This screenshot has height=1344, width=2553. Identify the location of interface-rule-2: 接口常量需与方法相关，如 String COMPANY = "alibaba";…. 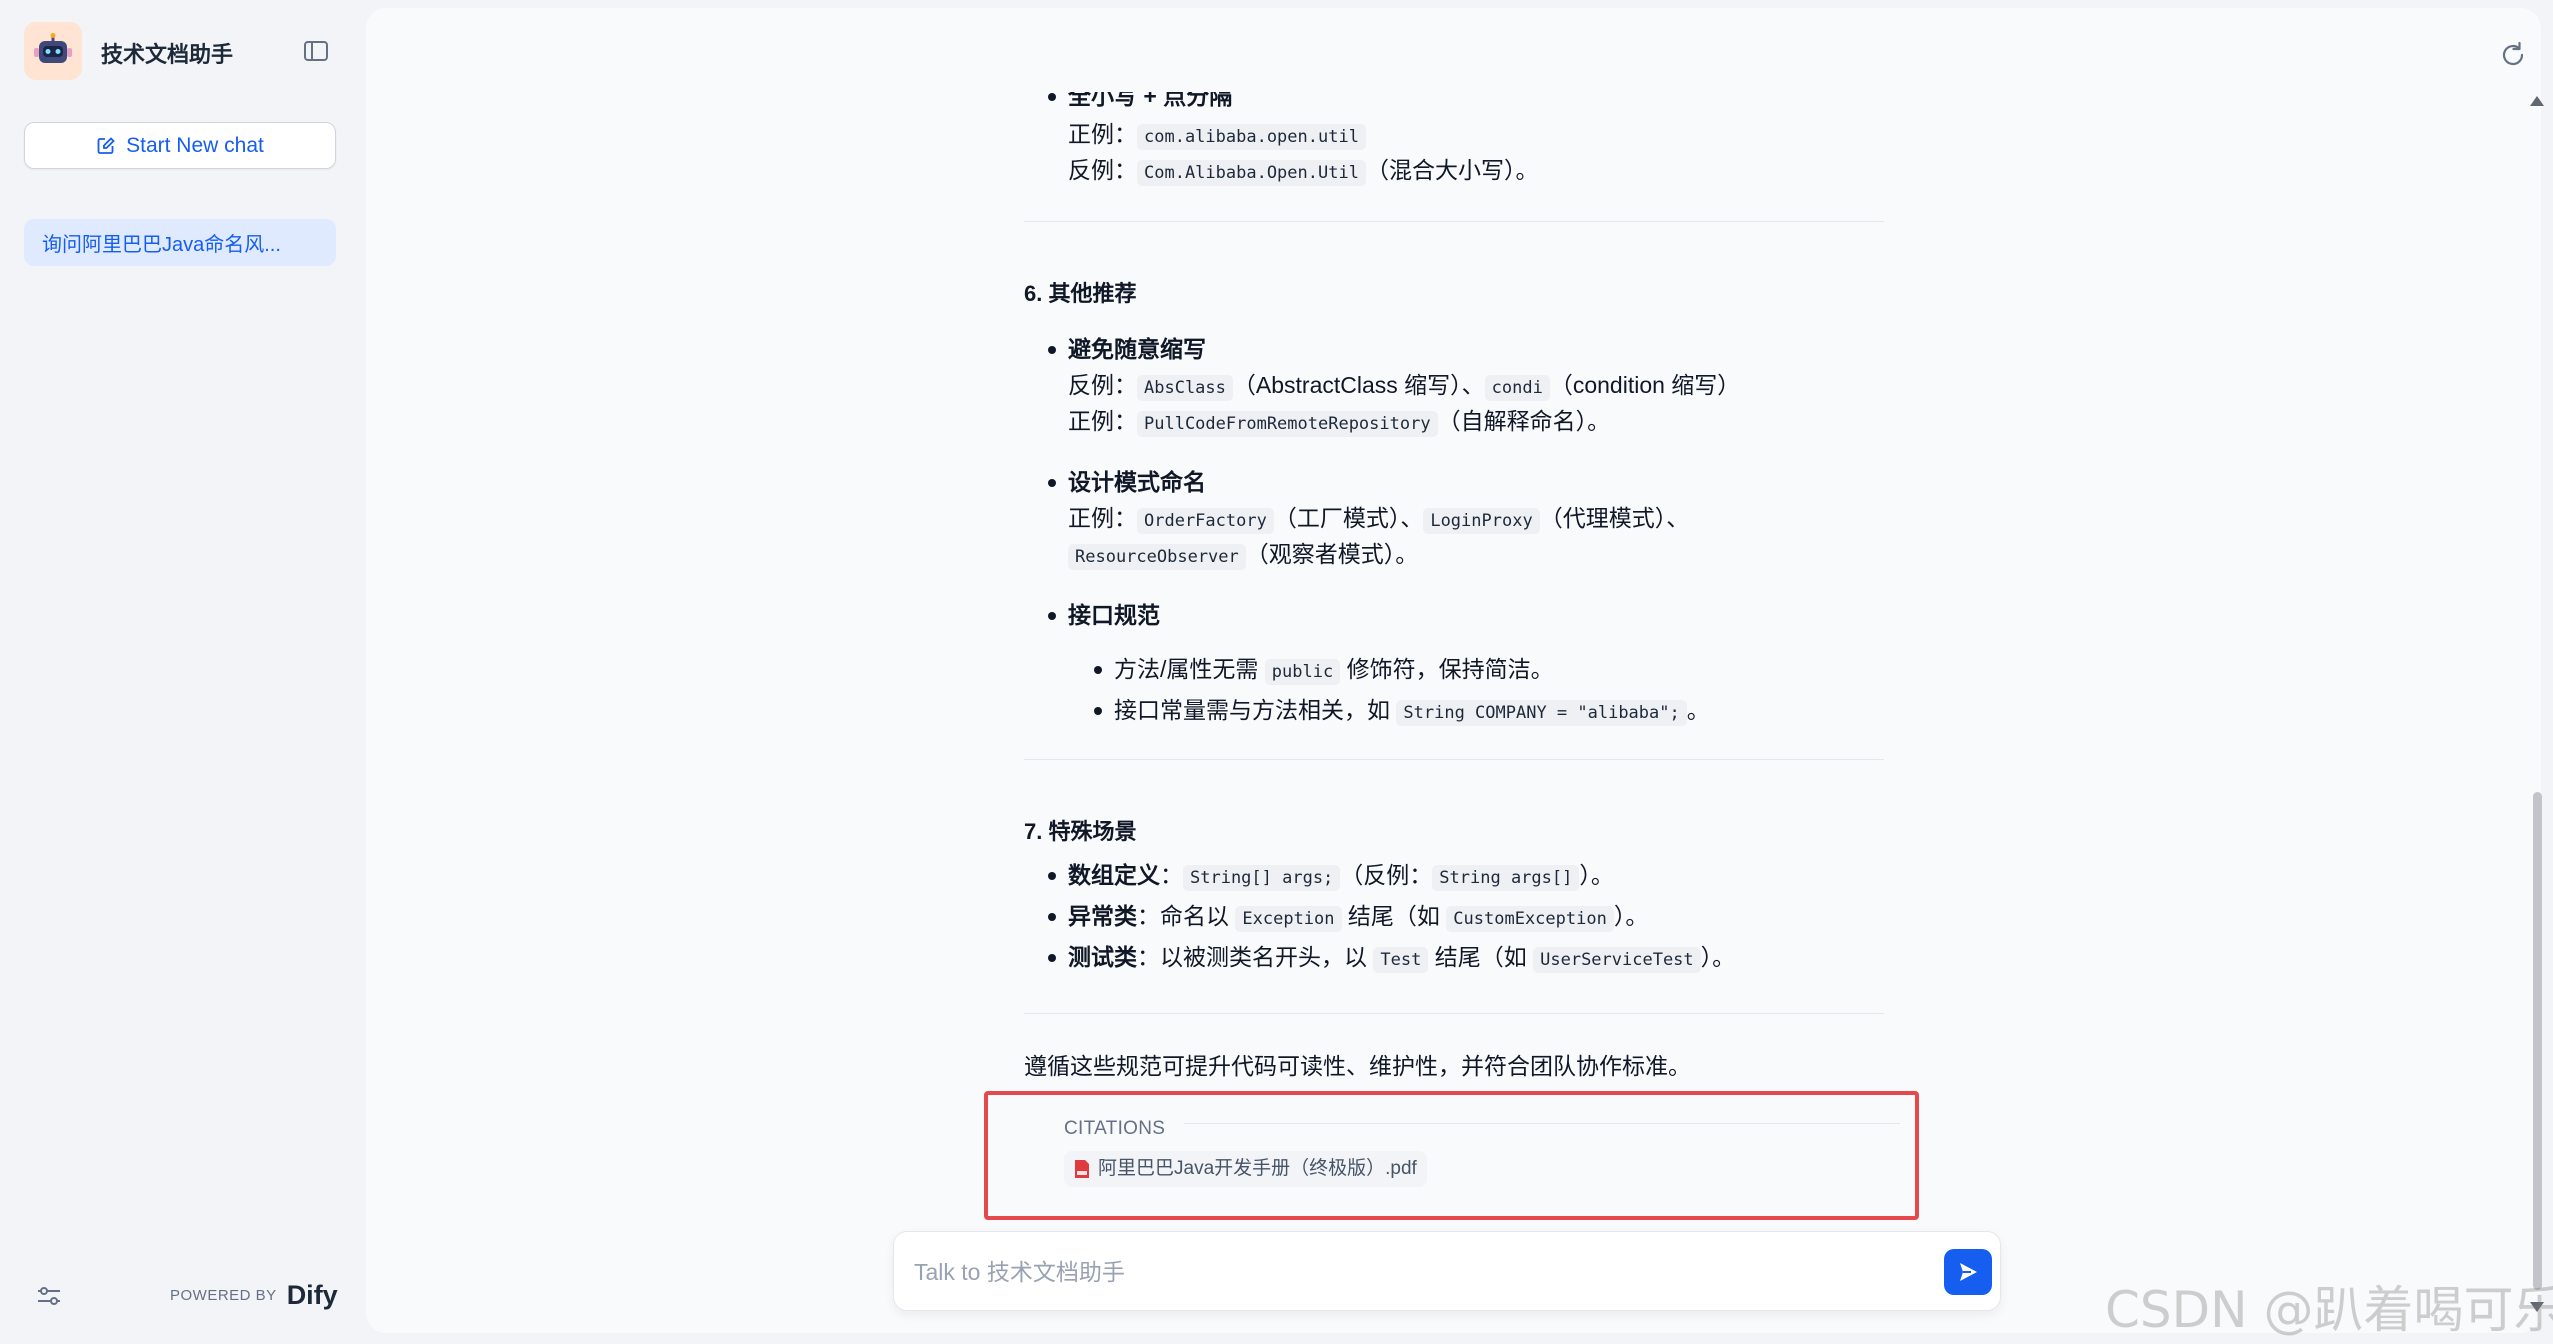
(1412, 711).